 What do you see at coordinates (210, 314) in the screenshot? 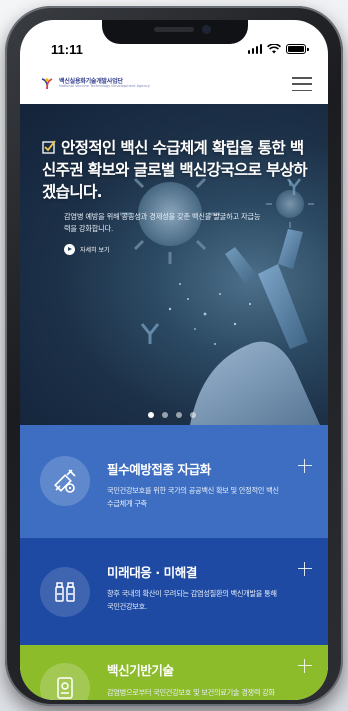
I see `sparkle-particles` at bounding box center [210, 314].